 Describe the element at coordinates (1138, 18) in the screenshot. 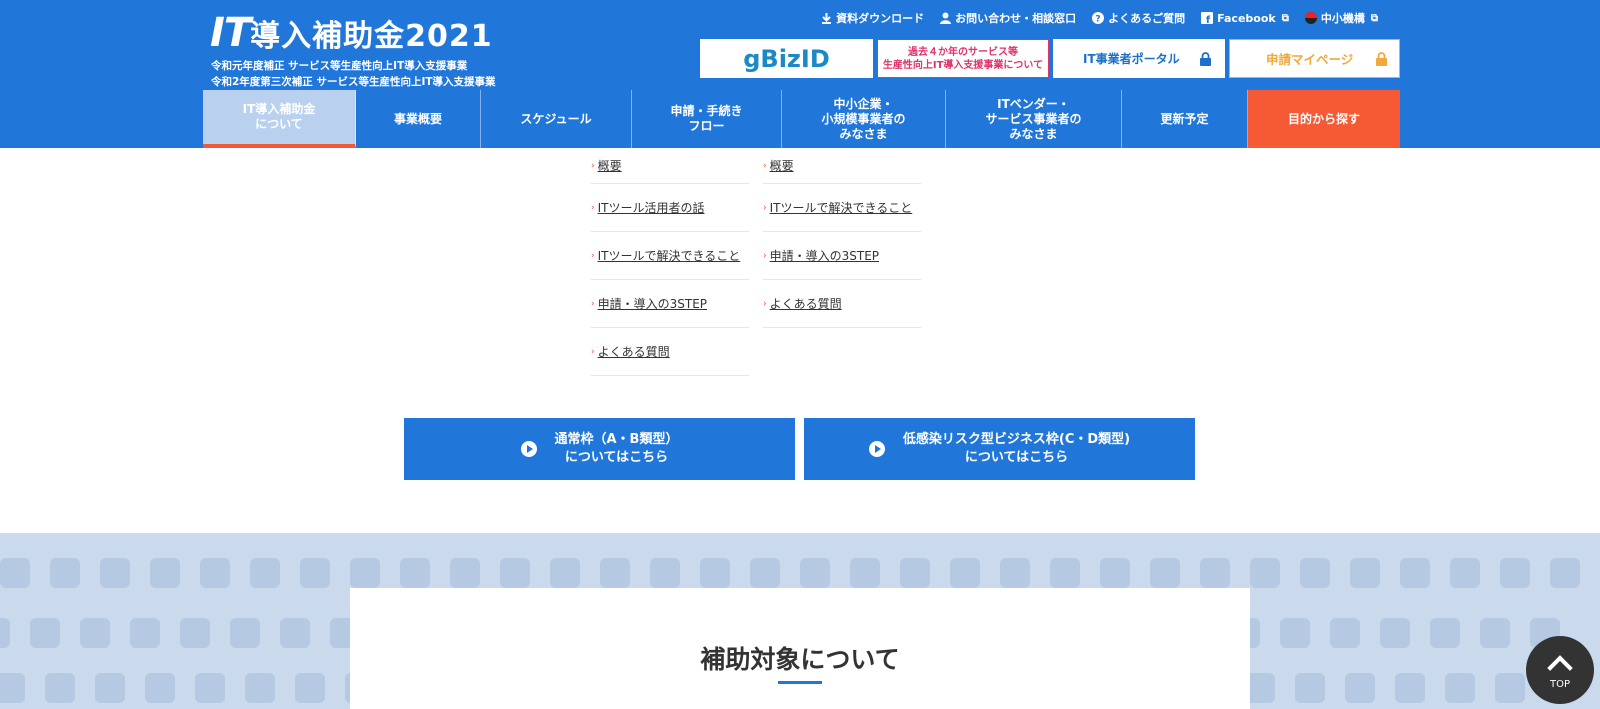

I see `faq-link: ? よくあるご質問` at that location.